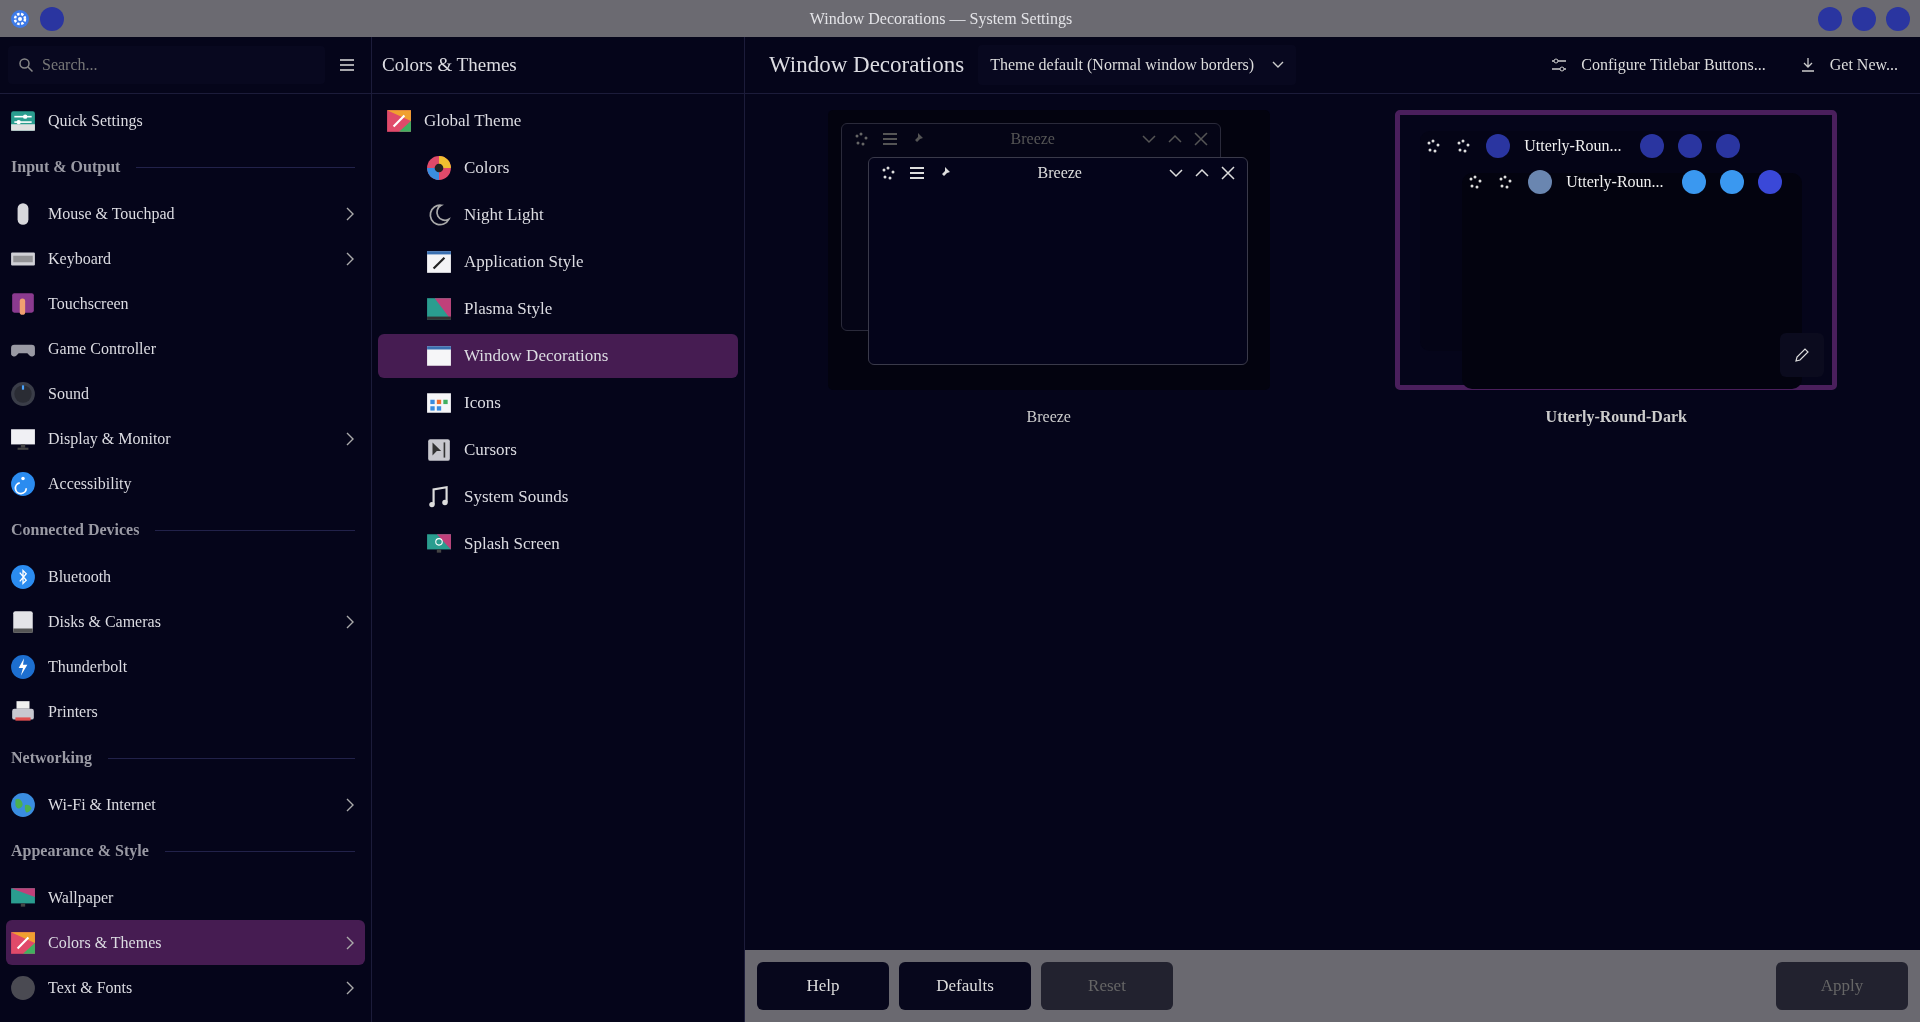  Describe the element at coordinates (558, 544) in the screenshot. I see `category-item: Splash Screen` at that location.